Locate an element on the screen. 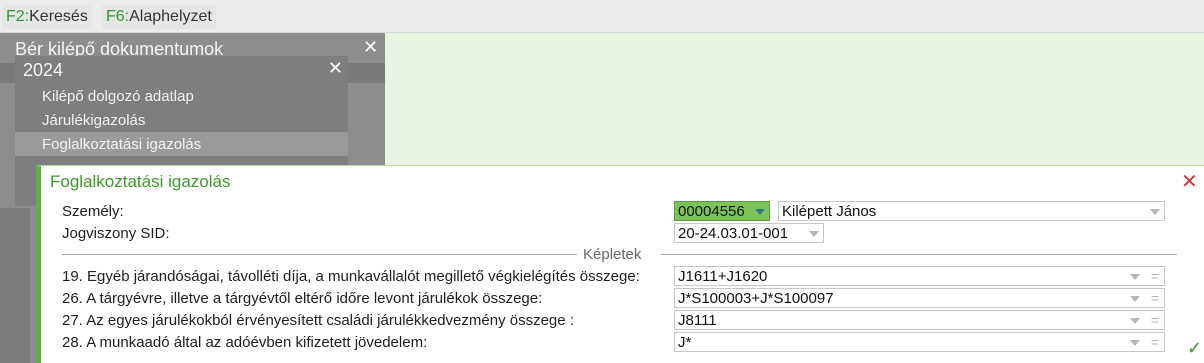 The height and width of the screenshot is (363, 1204). reset-label: Alaphelyzet is located at coordinates (170, 16).